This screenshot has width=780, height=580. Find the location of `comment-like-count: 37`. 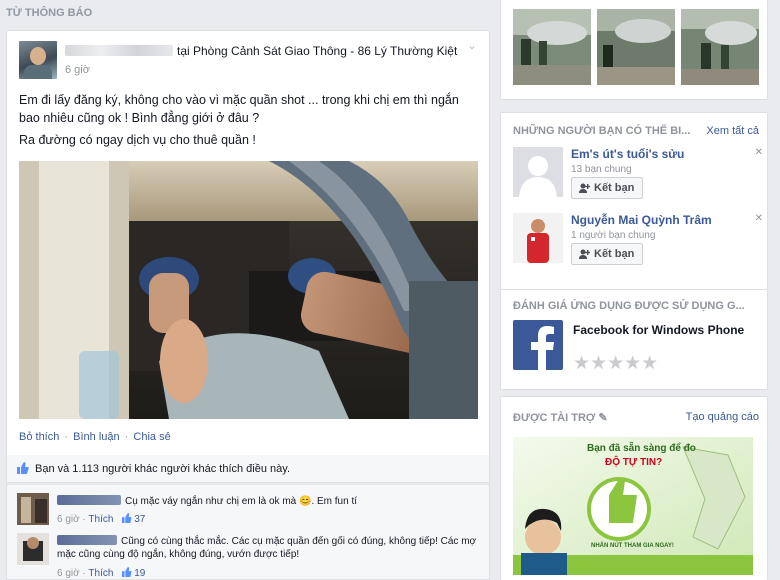

comment-like-count: 37 is located at coordinates (139, 519).